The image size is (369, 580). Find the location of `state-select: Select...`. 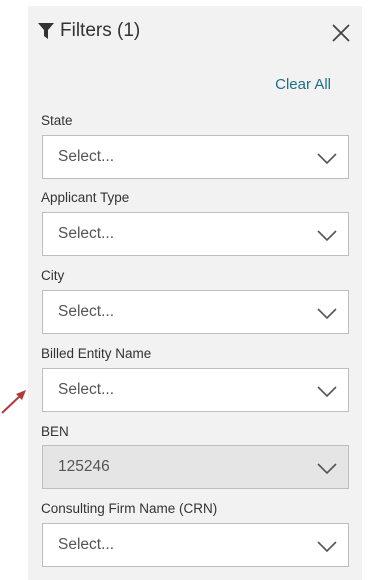

state-select: Select... is located at coordinates (195, 157).